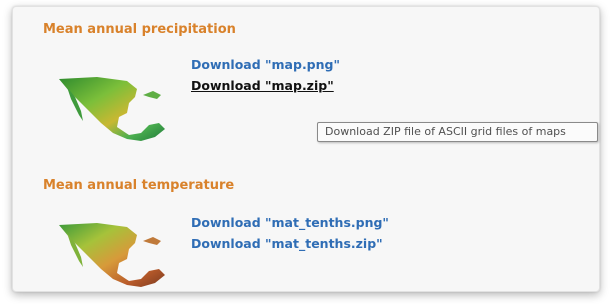 This screenshot has width=615, height=304. What do you see at coordinates (112, 109) in the screenshot?
I see `precipitation-map-thumbnail` at bounding box center [112, 109].